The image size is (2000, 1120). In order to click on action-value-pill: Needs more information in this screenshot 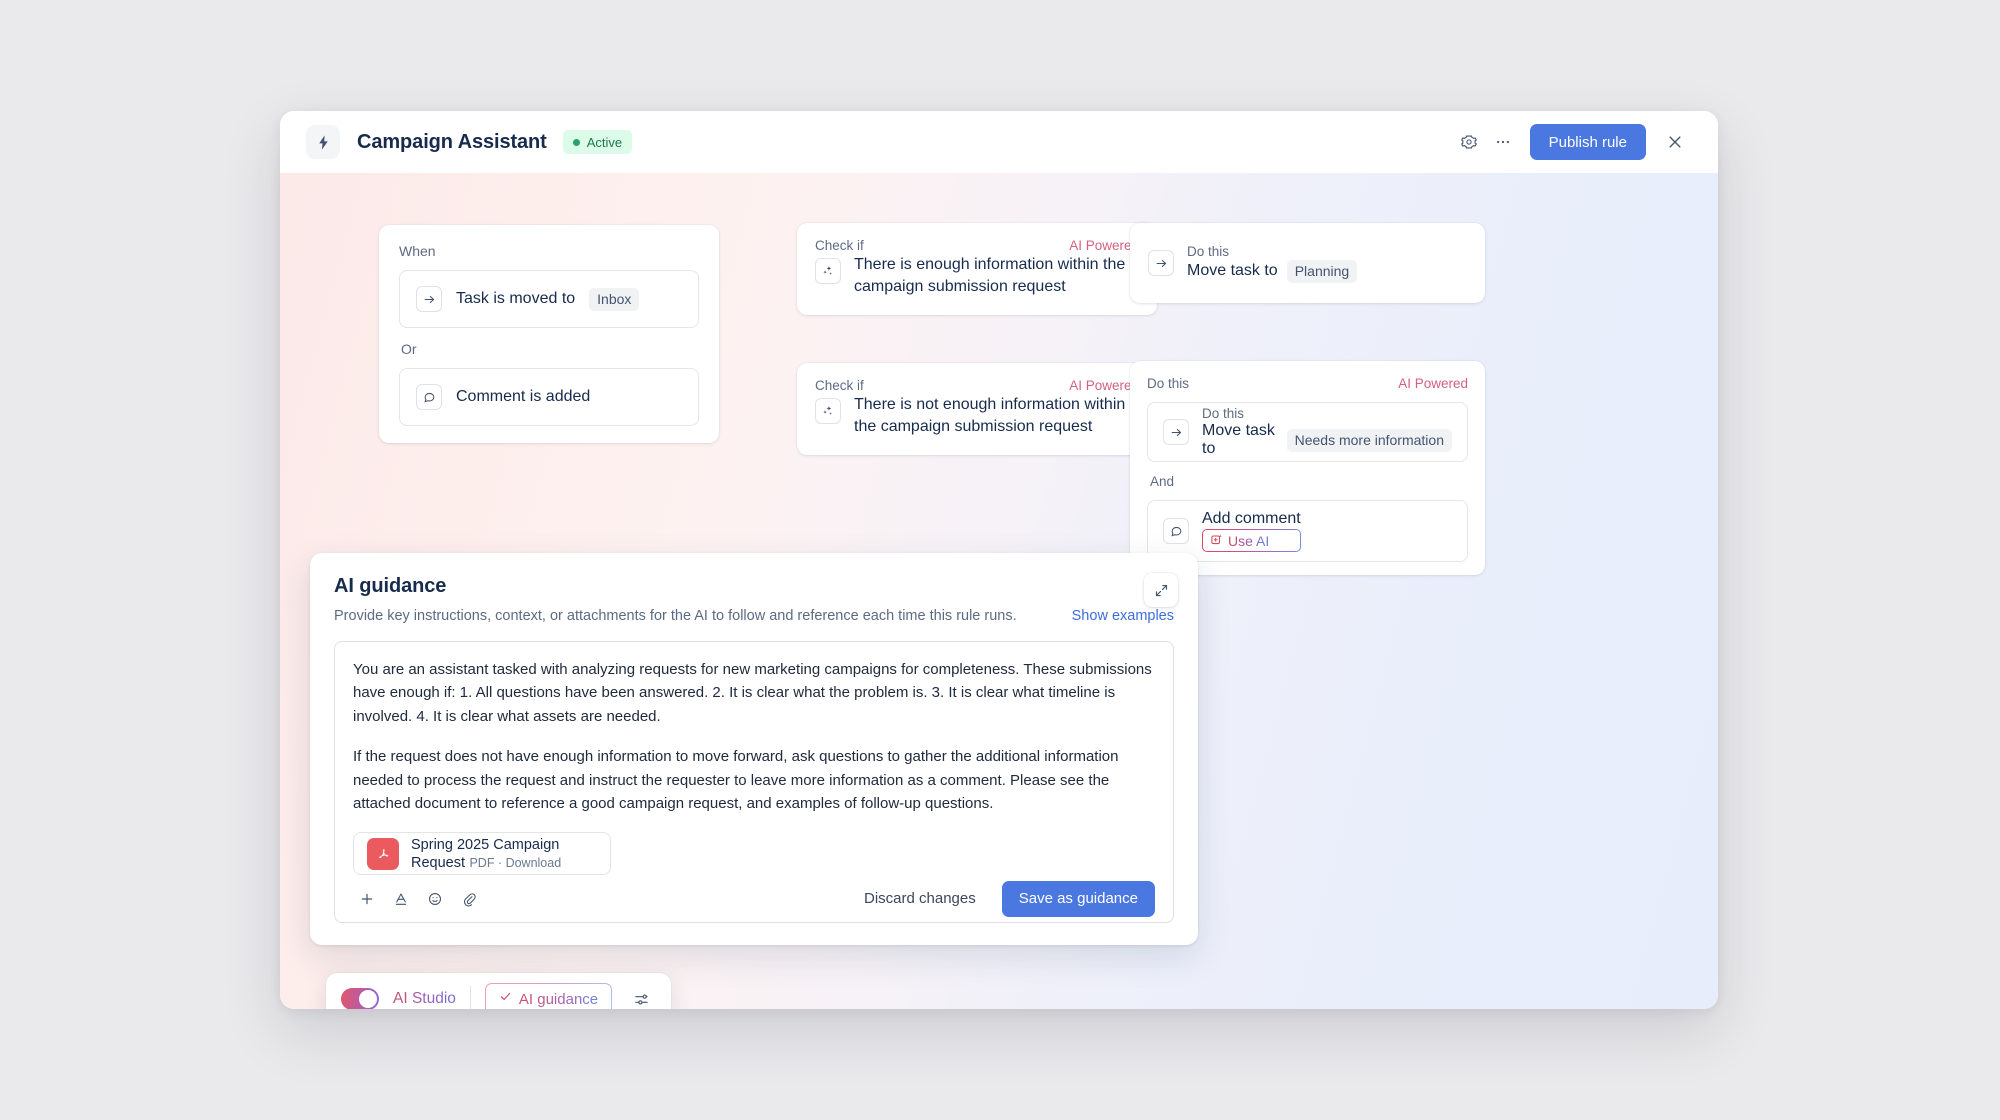, I will do `click(1369, 440)`.